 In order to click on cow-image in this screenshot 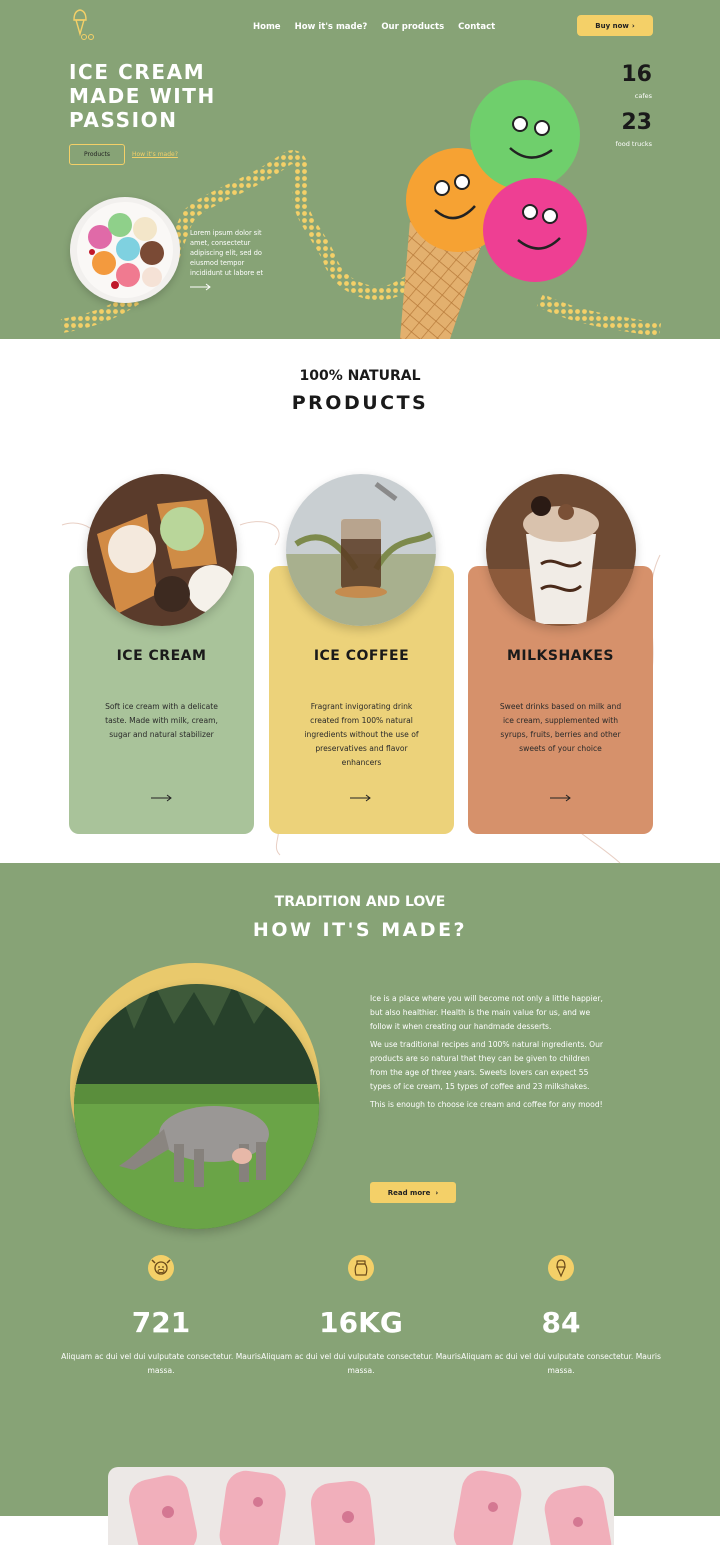, I will do `click(196, 1106)`.